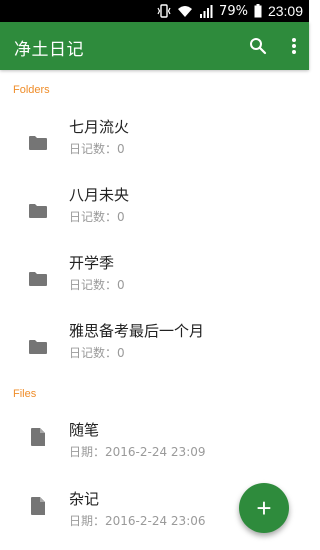 The width and height of the screenshot is (320, 550). I want to click on plus-icon: +, so click(264, 507).